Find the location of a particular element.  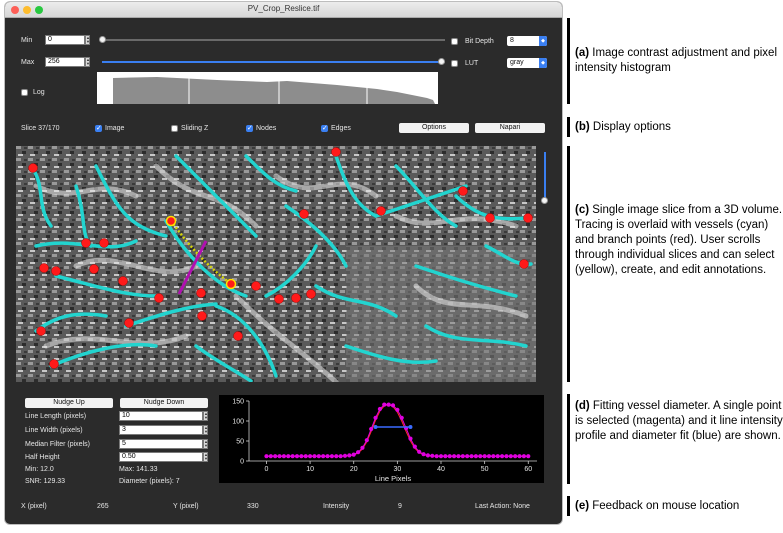

sliding-z-checkbox is located at coordinates (174, 128).